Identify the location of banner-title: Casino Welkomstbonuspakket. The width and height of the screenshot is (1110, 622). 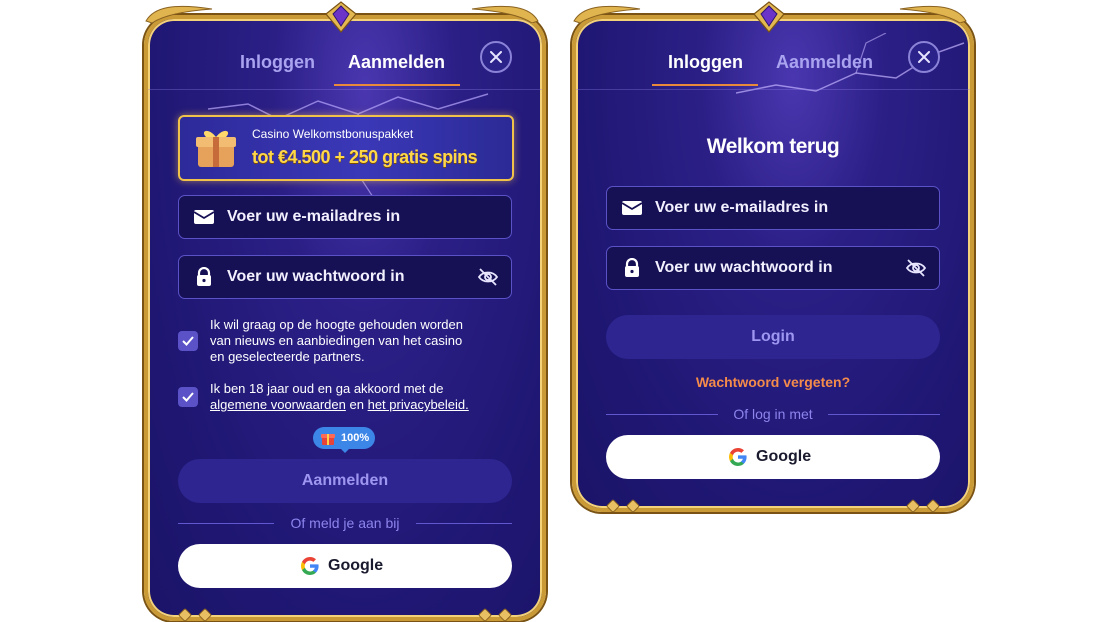
(333, 134).